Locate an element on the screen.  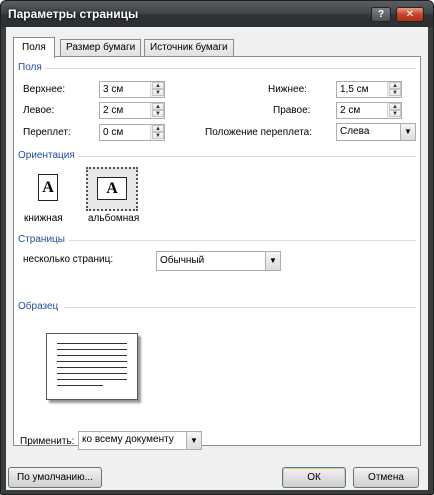
landscape-label: альбомная is located at coordinates (114, 218).